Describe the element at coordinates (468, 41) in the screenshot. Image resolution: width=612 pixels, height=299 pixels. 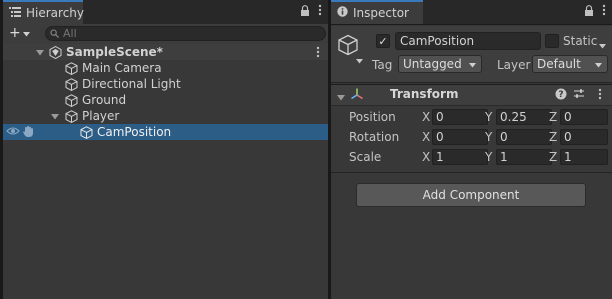
I see `object-name-field: CamPosition` at that location.